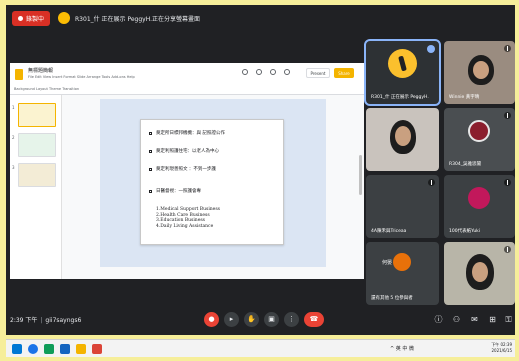 The image size is (519, 361). What do you see at coordinates (190, 133) in the screenshot?
I see `bullet-text: 奠定所日標邦機機：與 記照證公作` at bounding box center [190, 133].